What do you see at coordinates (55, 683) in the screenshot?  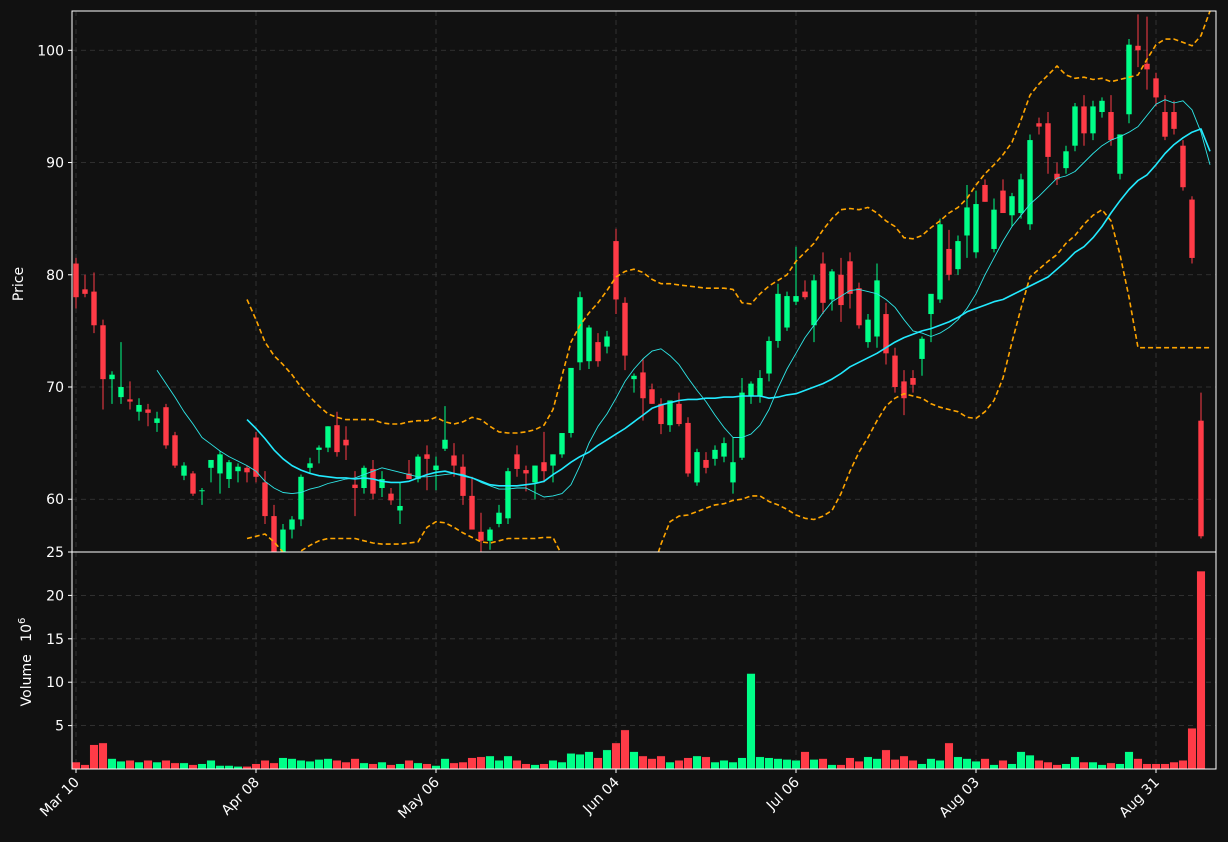 I see `volume-tick-label: 10` at bounding box center [55, 683].